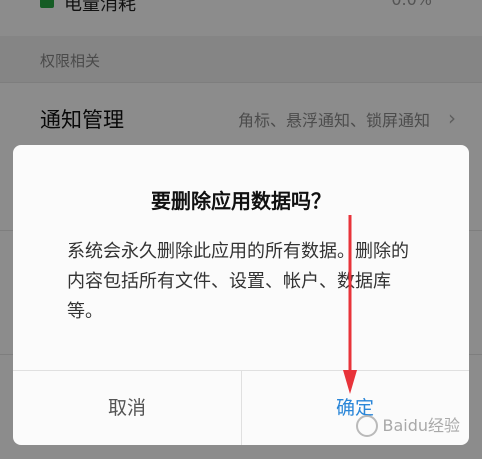 Image resolution: width=482 pixels, height=459 pixels. I want to click on paw-logo-icon, so click(367, 426).